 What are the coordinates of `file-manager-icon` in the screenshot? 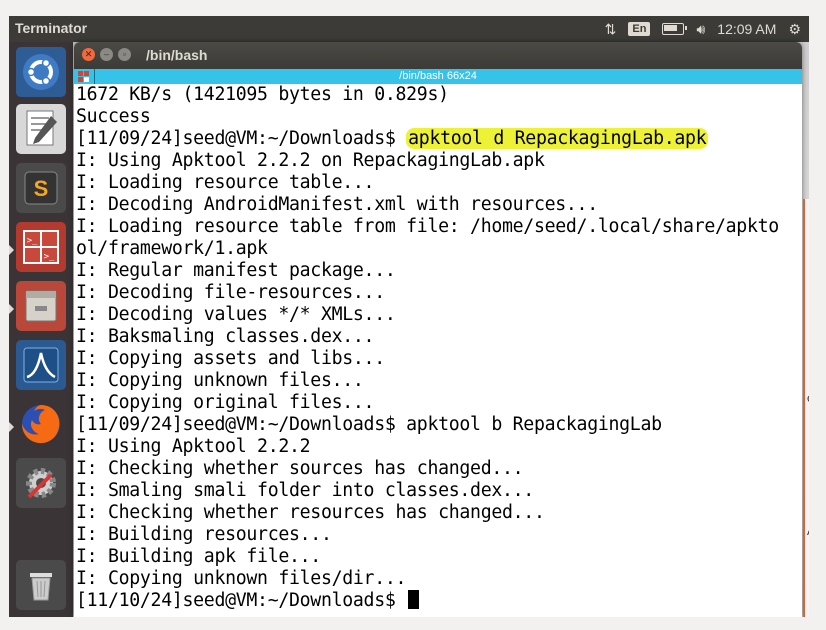 It's located at (41, 306).